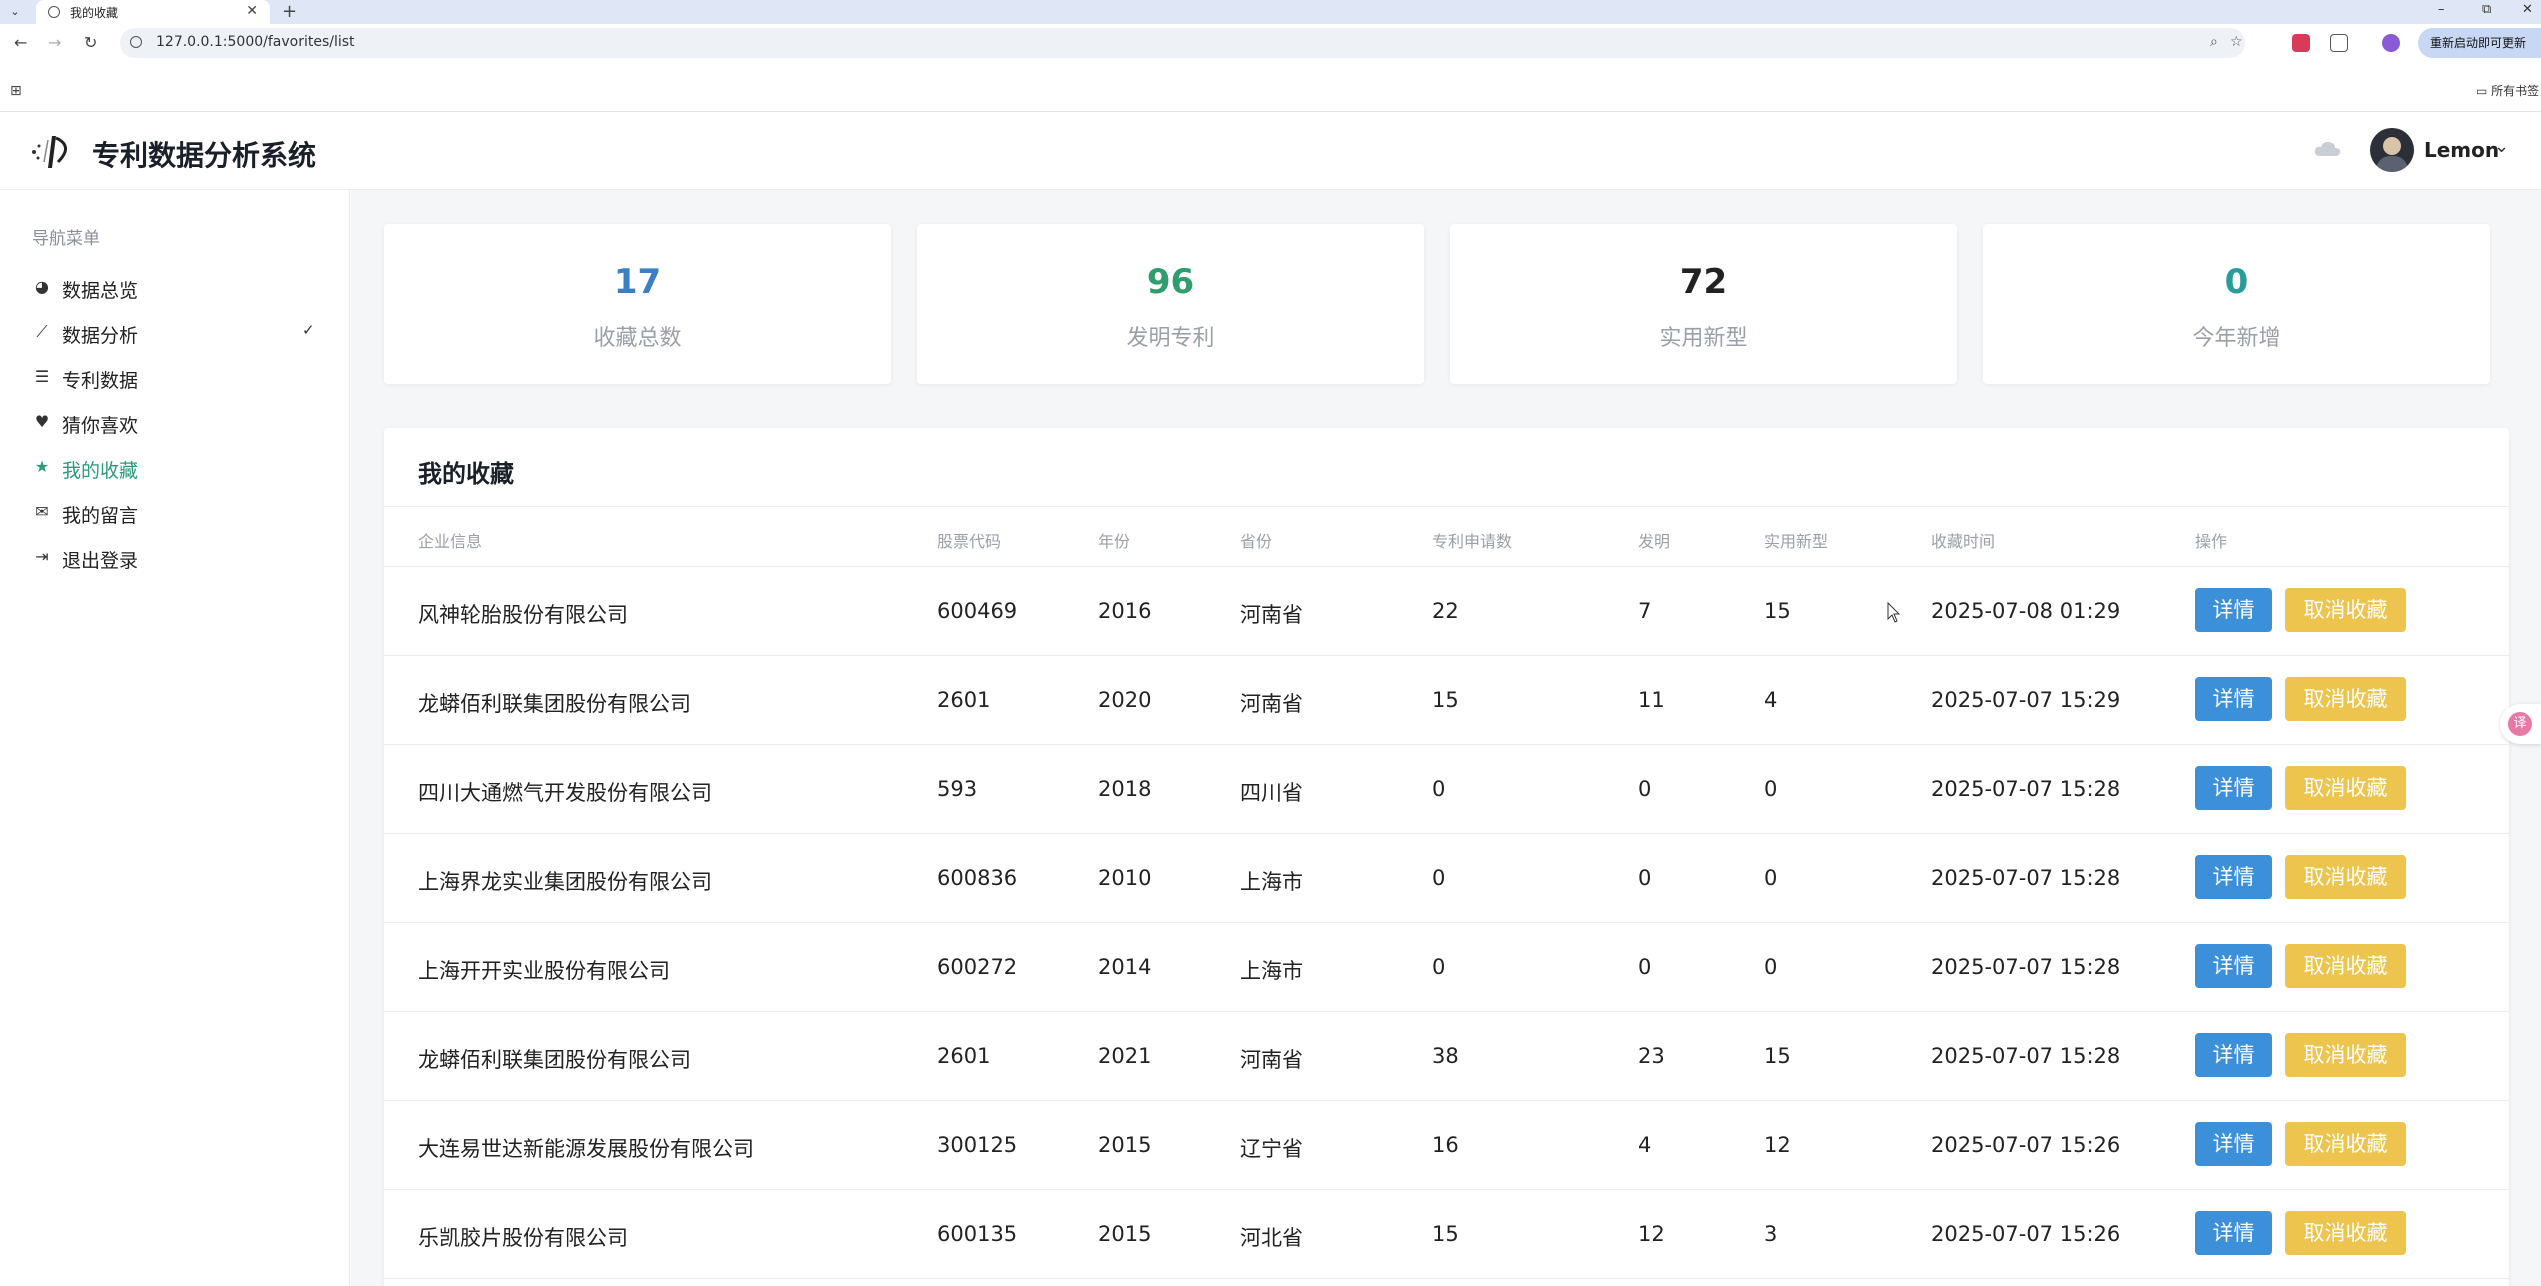  Describe the element at coordinates (1125, 611) in the screenshot. I see `year-cell: 2016` at that location.